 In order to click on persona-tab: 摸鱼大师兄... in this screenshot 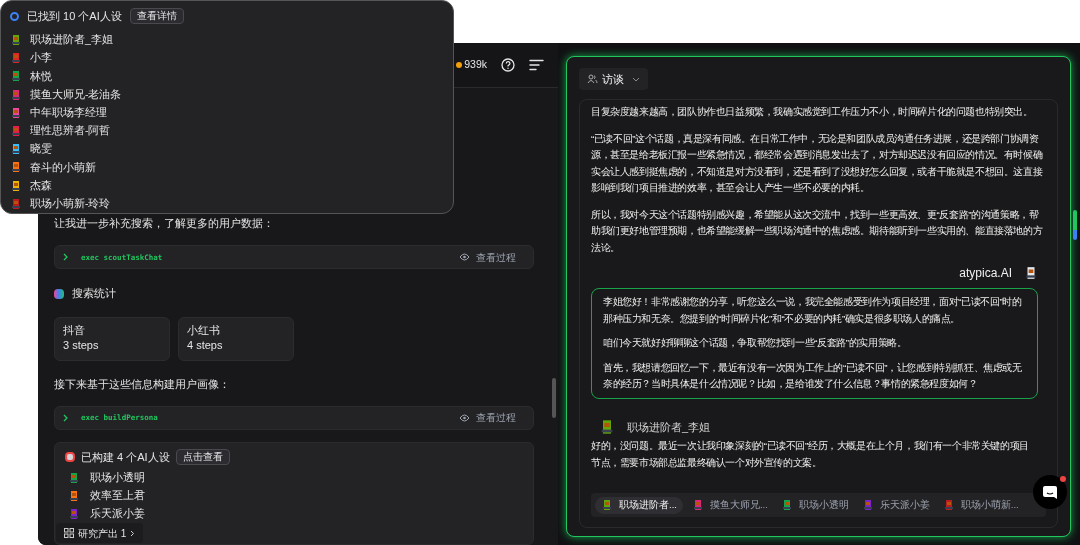, I will do `click(729, 505)`.